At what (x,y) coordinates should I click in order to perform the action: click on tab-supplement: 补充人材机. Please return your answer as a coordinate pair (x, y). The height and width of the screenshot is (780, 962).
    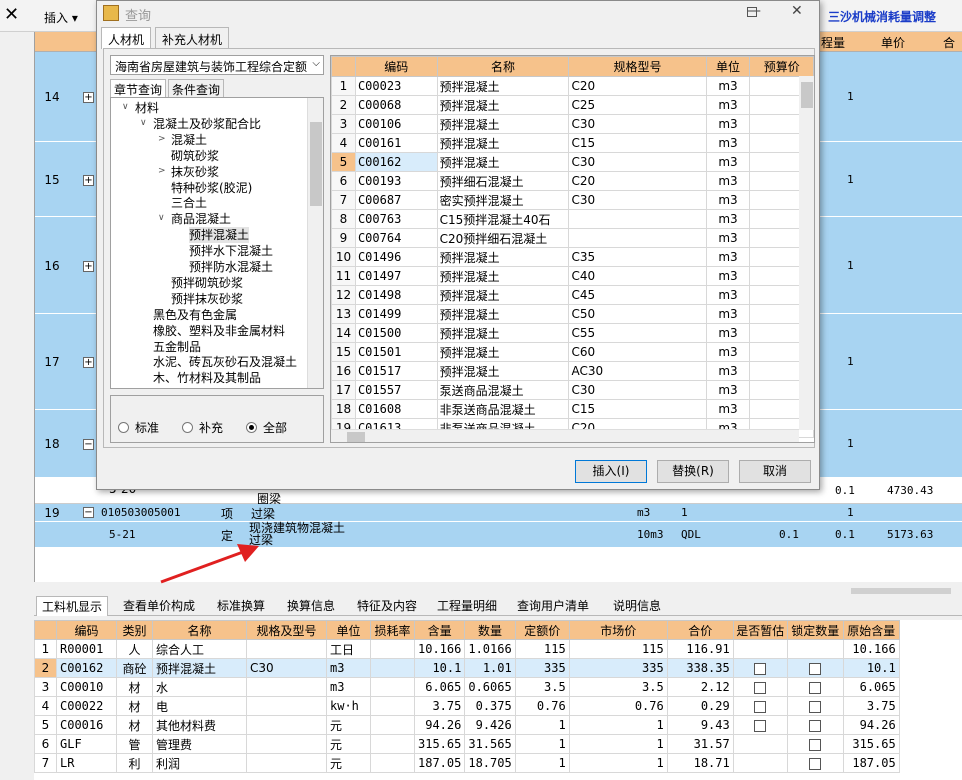
    Looking at the image, I should click on (192, 38).